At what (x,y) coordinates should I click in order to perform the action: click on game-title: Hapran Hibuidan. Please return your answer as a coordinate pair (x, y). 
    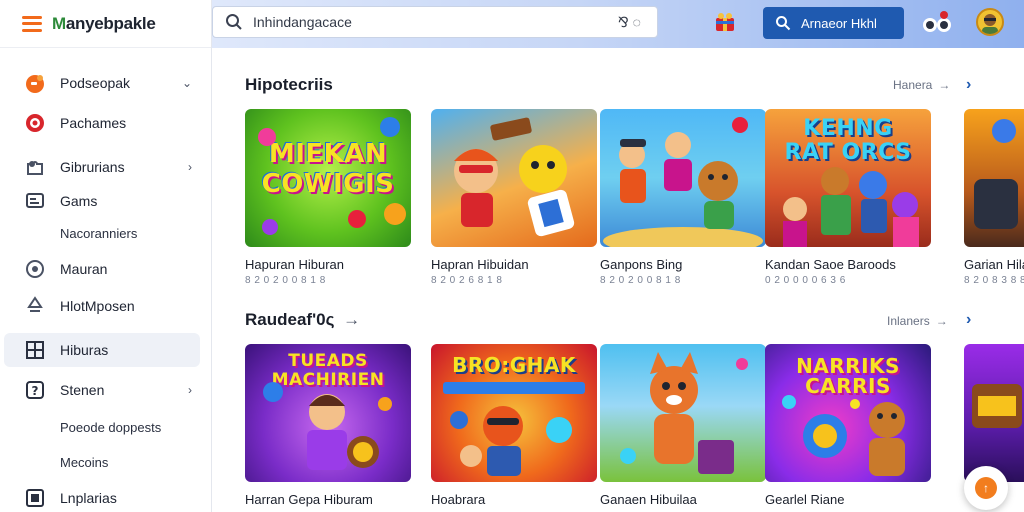
    Looking at the image, I should click on (480, 264).